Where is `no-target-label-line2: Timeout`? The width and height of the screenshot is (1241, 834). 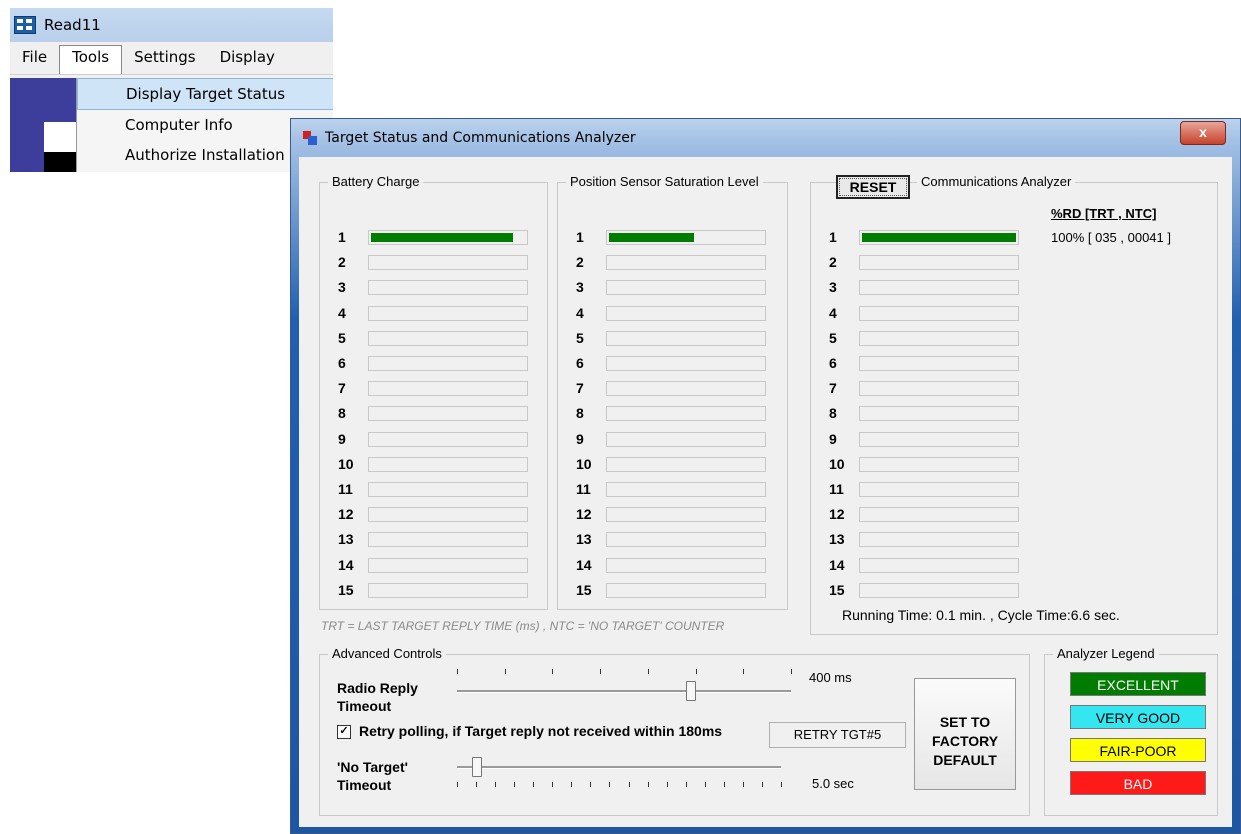
no-target-label-line2: Timeout is located at coordinates (364, 785).